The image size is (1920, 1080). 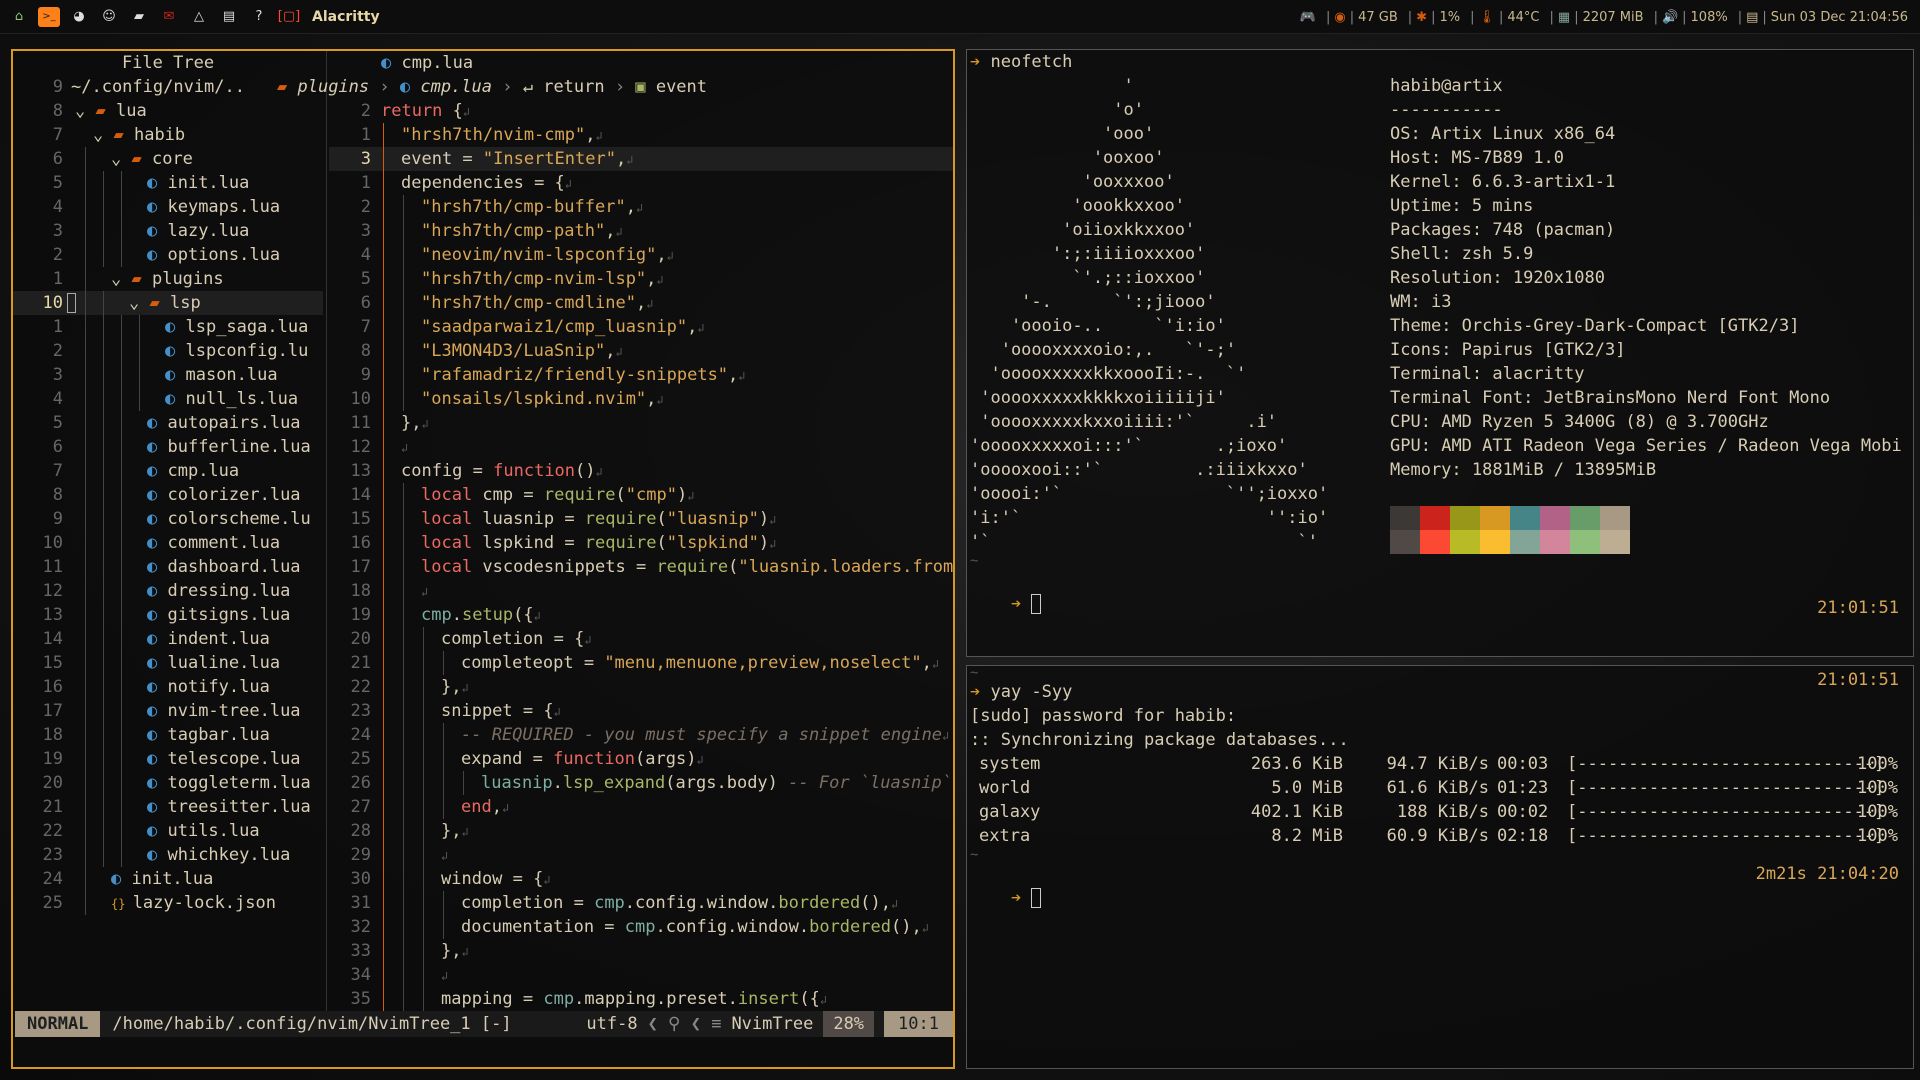 I want to click on code-line: 2 return {↲, so click(x=641, y=111).